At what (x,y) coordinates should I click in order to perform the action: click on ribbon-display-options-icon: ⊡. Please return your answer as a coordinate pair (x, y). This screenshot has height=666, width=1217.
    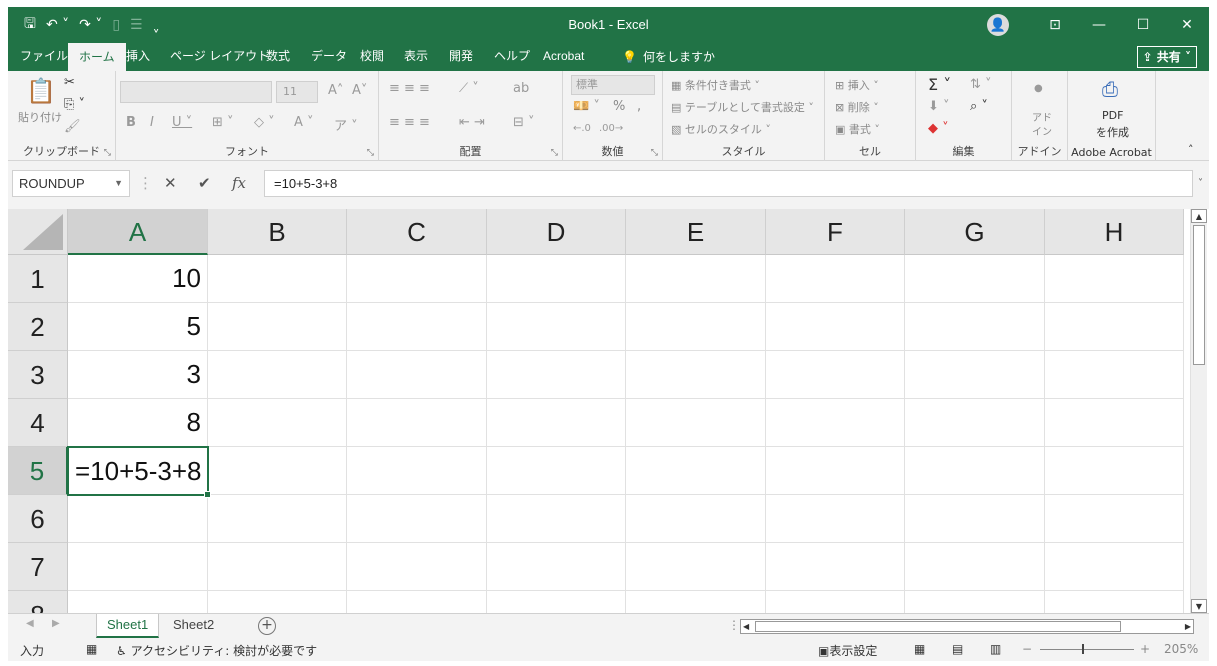
    Looking at the image, I should click on (1055, 25).